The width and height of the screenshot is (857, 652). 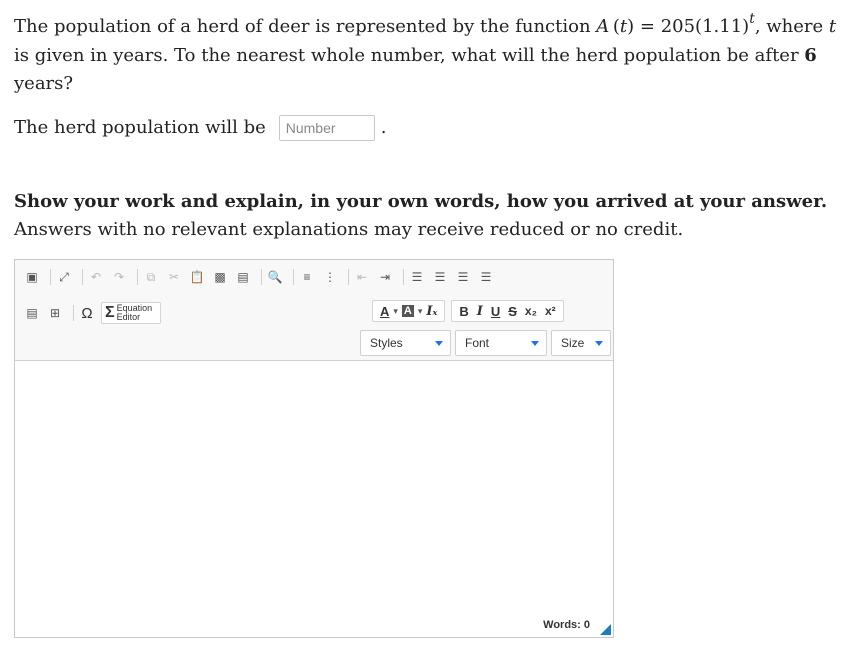 I want to click on special-char-icon: Ω, so click(x=87, y=313).